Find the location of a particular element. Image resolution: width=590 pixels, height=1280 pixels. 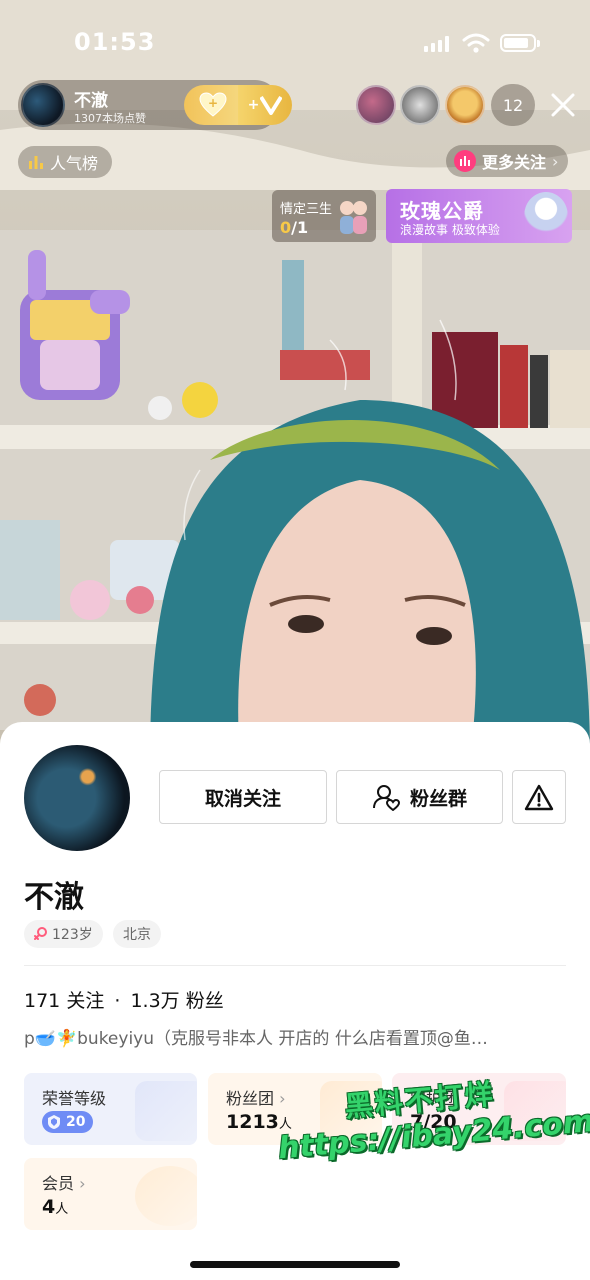

signal-icon is located at coordinates (436, 44).